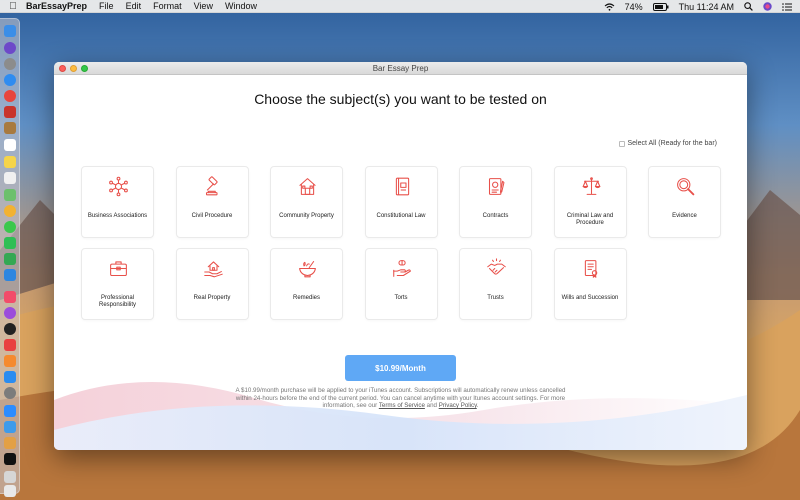 Image resolution: width=800 pixels, height=500 pixels. I want to click on window-title: Bar Essay Prep, so click(400, 68).